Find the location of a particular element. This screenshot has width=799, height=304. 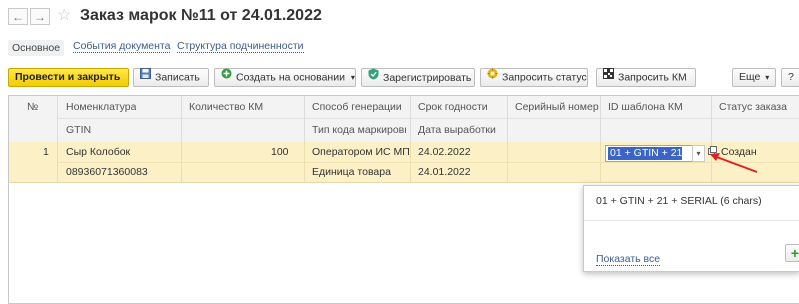

tab-document-events: События документа is located at coordinates (122, 46).